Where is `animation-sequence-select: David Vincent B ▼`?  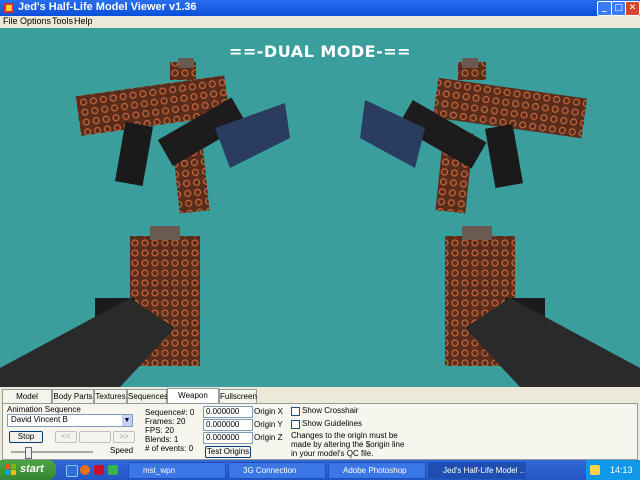 animation-sequence-select: David Vincent B ▼ is located at coordinates (70, 420).